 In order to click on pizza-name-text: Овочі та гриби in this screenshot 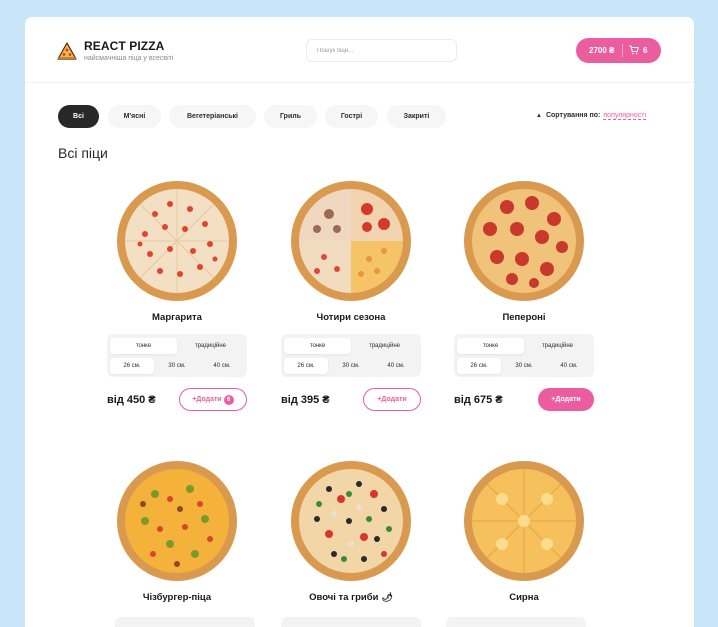, I will do `click(344, 597)`.